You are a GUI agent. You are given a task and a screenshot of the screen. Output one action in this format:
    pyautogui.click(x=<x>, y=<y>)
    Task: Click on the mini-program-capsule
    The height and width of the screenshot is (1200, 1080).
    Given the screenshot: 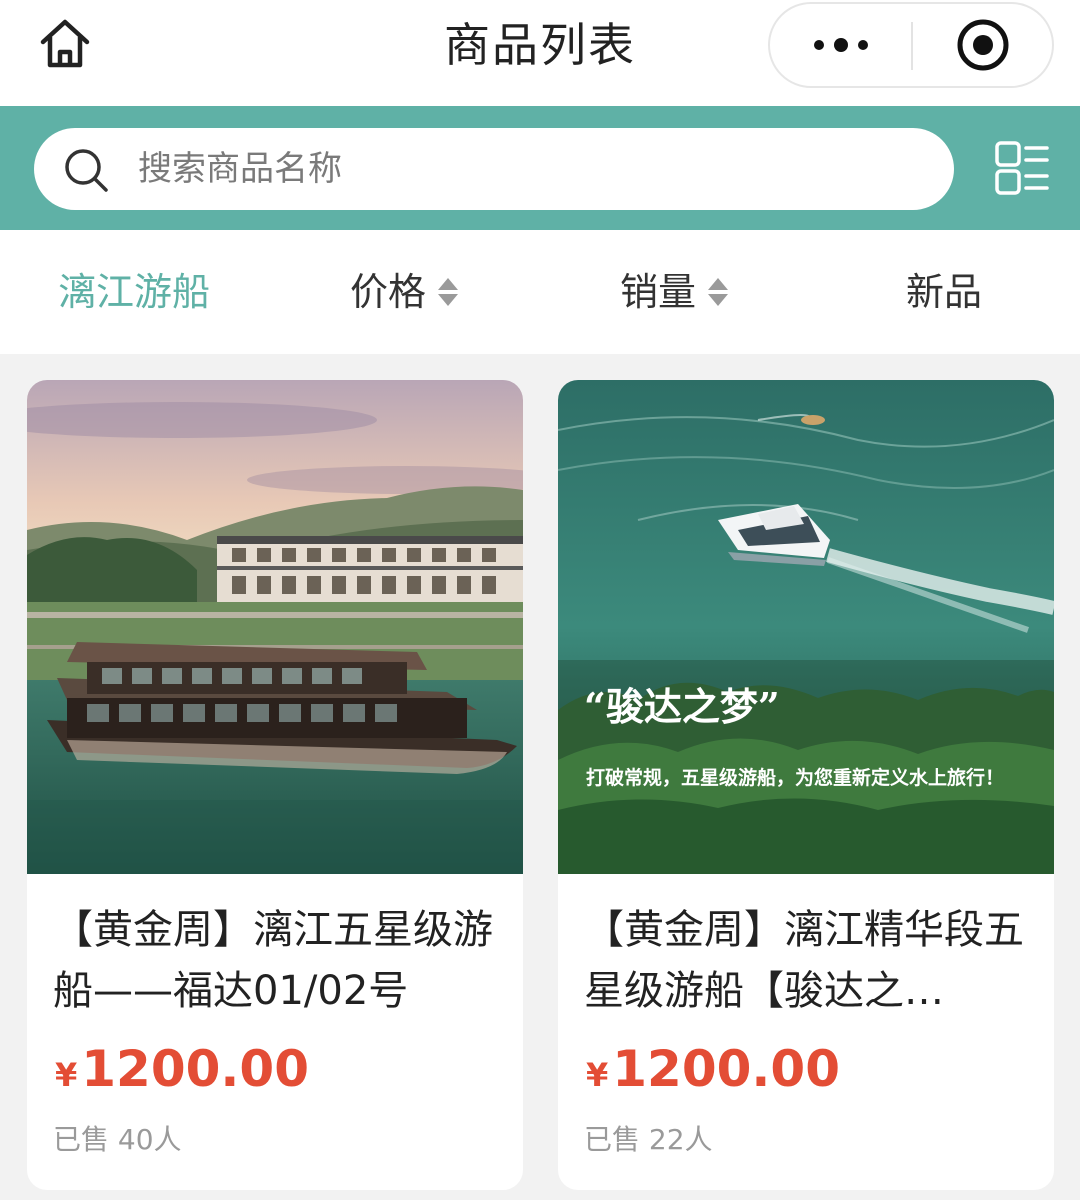 What is the action you would take?
    pyautogui.click(x=911, y=45)
    